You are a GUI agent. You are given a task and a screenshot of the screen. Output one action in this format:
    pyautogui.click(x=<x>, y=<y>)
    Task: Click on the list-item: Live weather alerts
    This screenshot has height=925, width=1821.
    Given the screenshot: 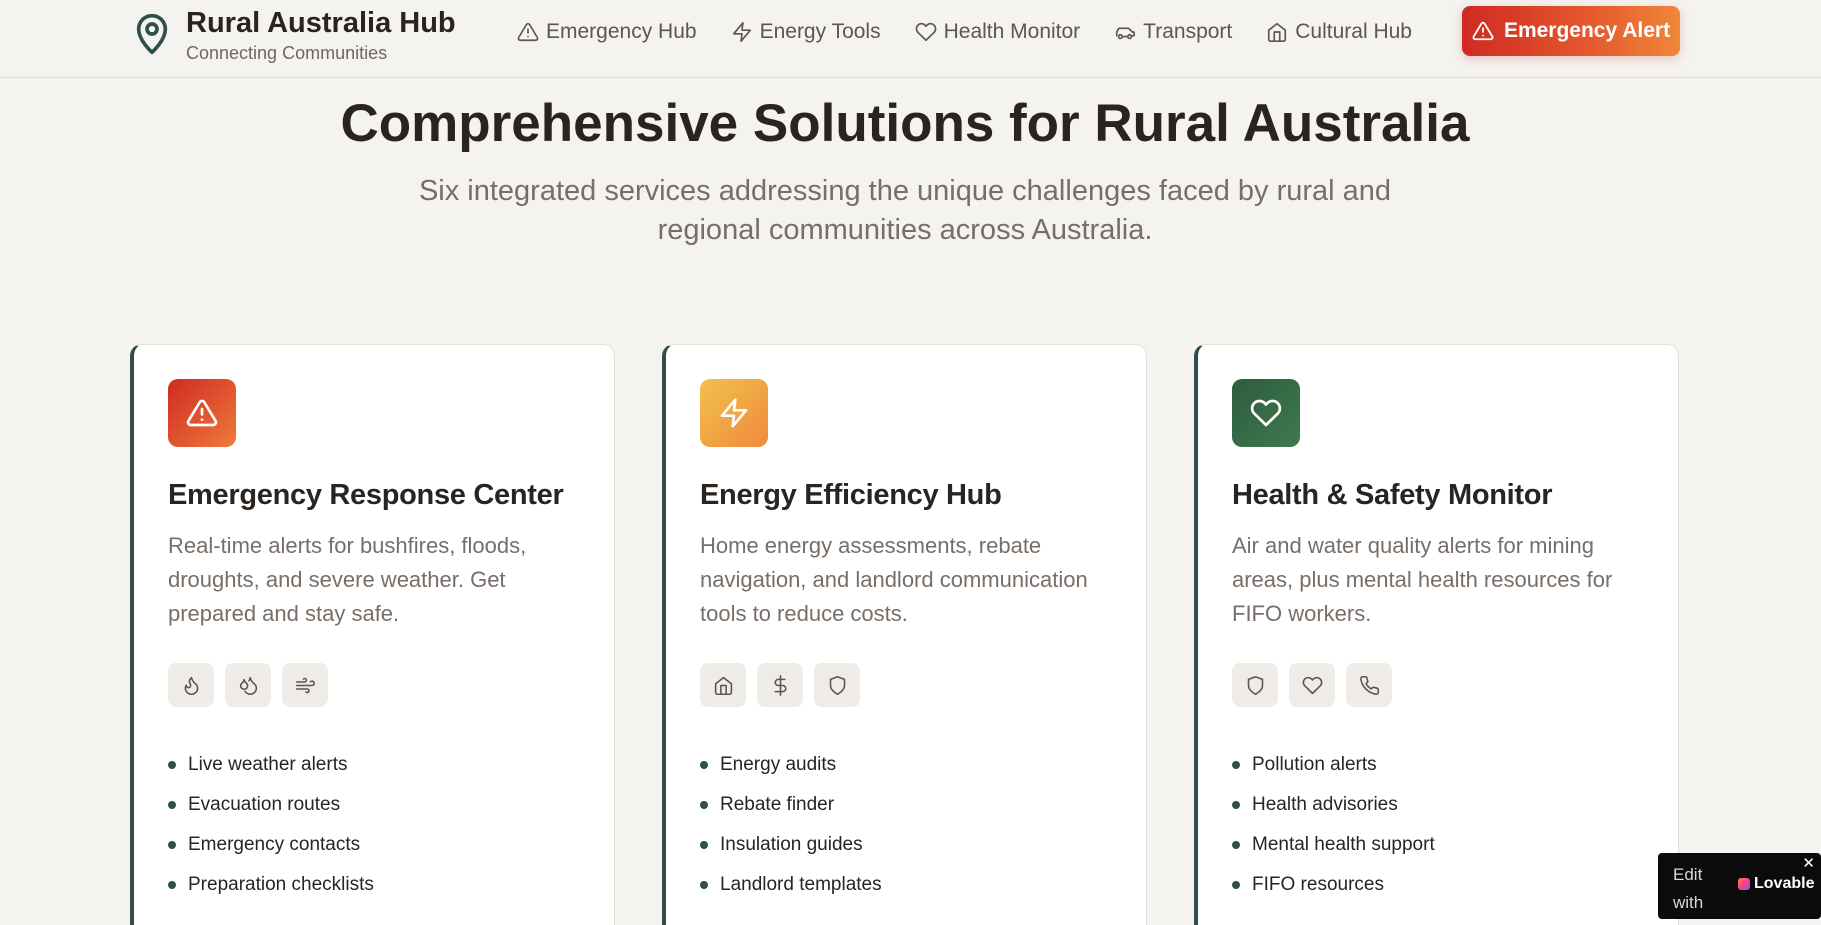 What is the action you would take?
    pyautogui.click(x=271, y=765)
    